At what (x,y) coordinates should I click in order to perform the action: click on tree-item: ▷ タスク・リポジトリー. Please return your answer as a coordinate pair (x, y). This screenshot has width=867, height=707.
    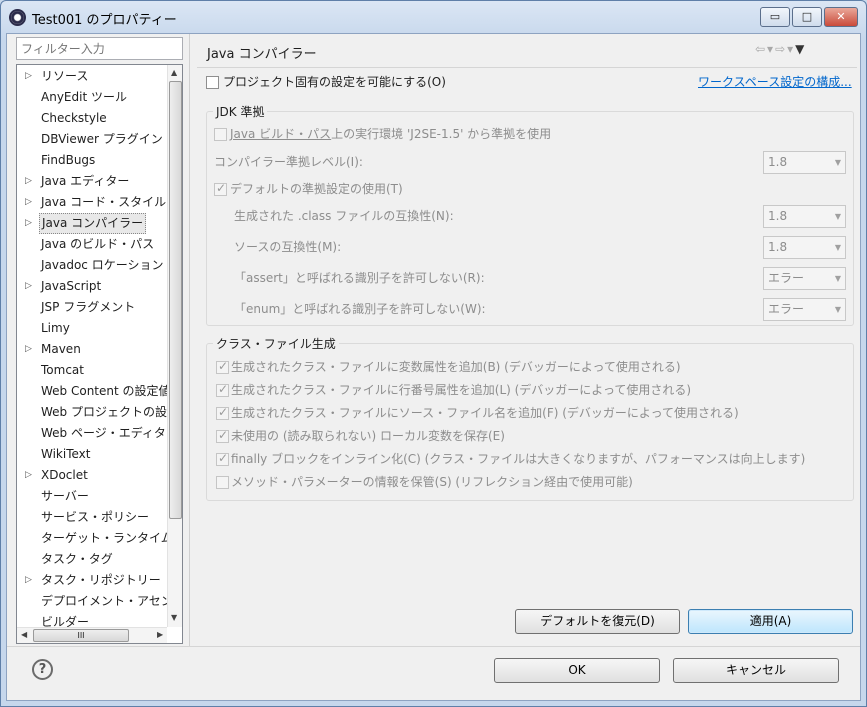
    Looking at the image, I should click on (92, 580).